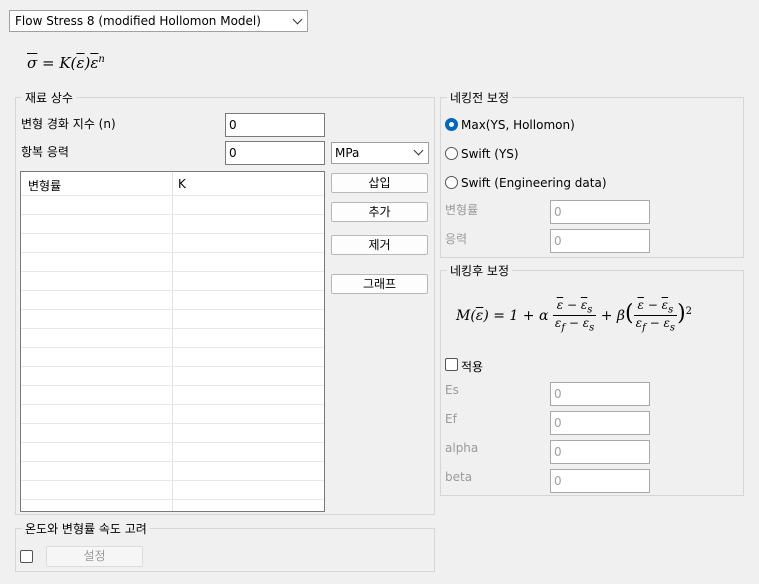  What do you see at coordinates (68, 124) in the screenshot?
I see `hardening-exponent-label: 변형 경화 지수 (n)` at bounding box center [68, 124].